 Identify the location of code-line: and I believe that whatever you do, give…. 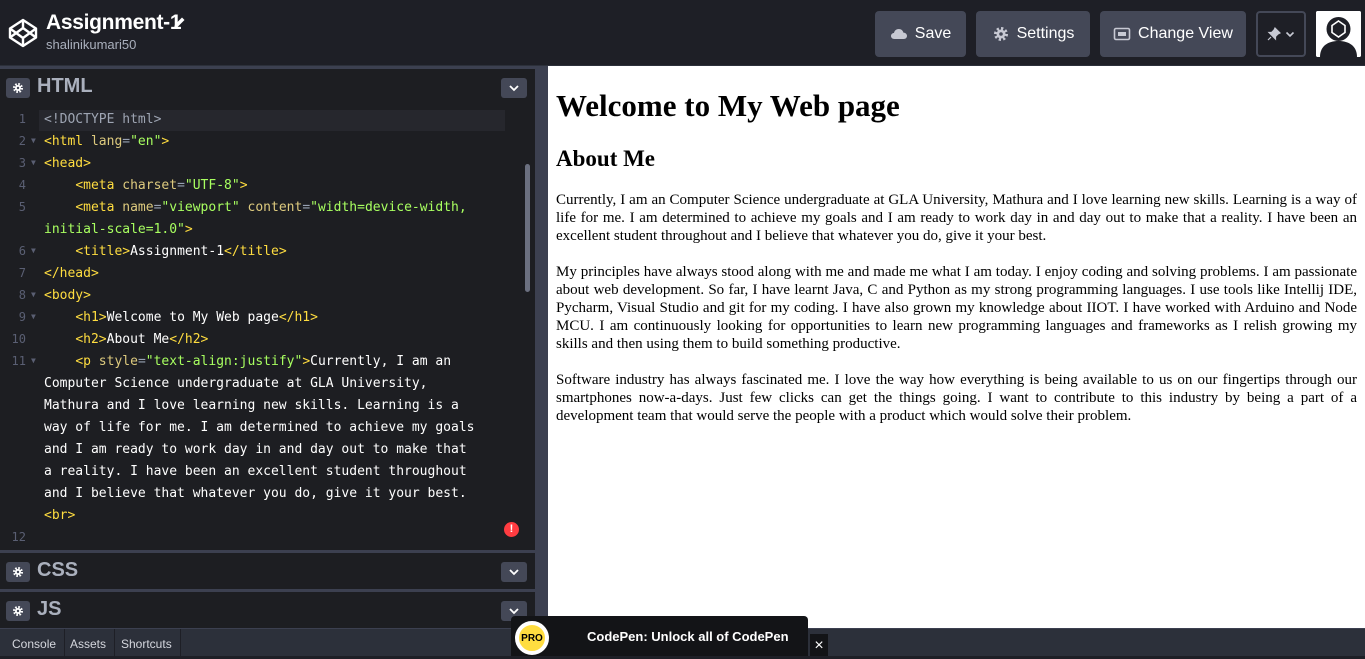
(255, 493).